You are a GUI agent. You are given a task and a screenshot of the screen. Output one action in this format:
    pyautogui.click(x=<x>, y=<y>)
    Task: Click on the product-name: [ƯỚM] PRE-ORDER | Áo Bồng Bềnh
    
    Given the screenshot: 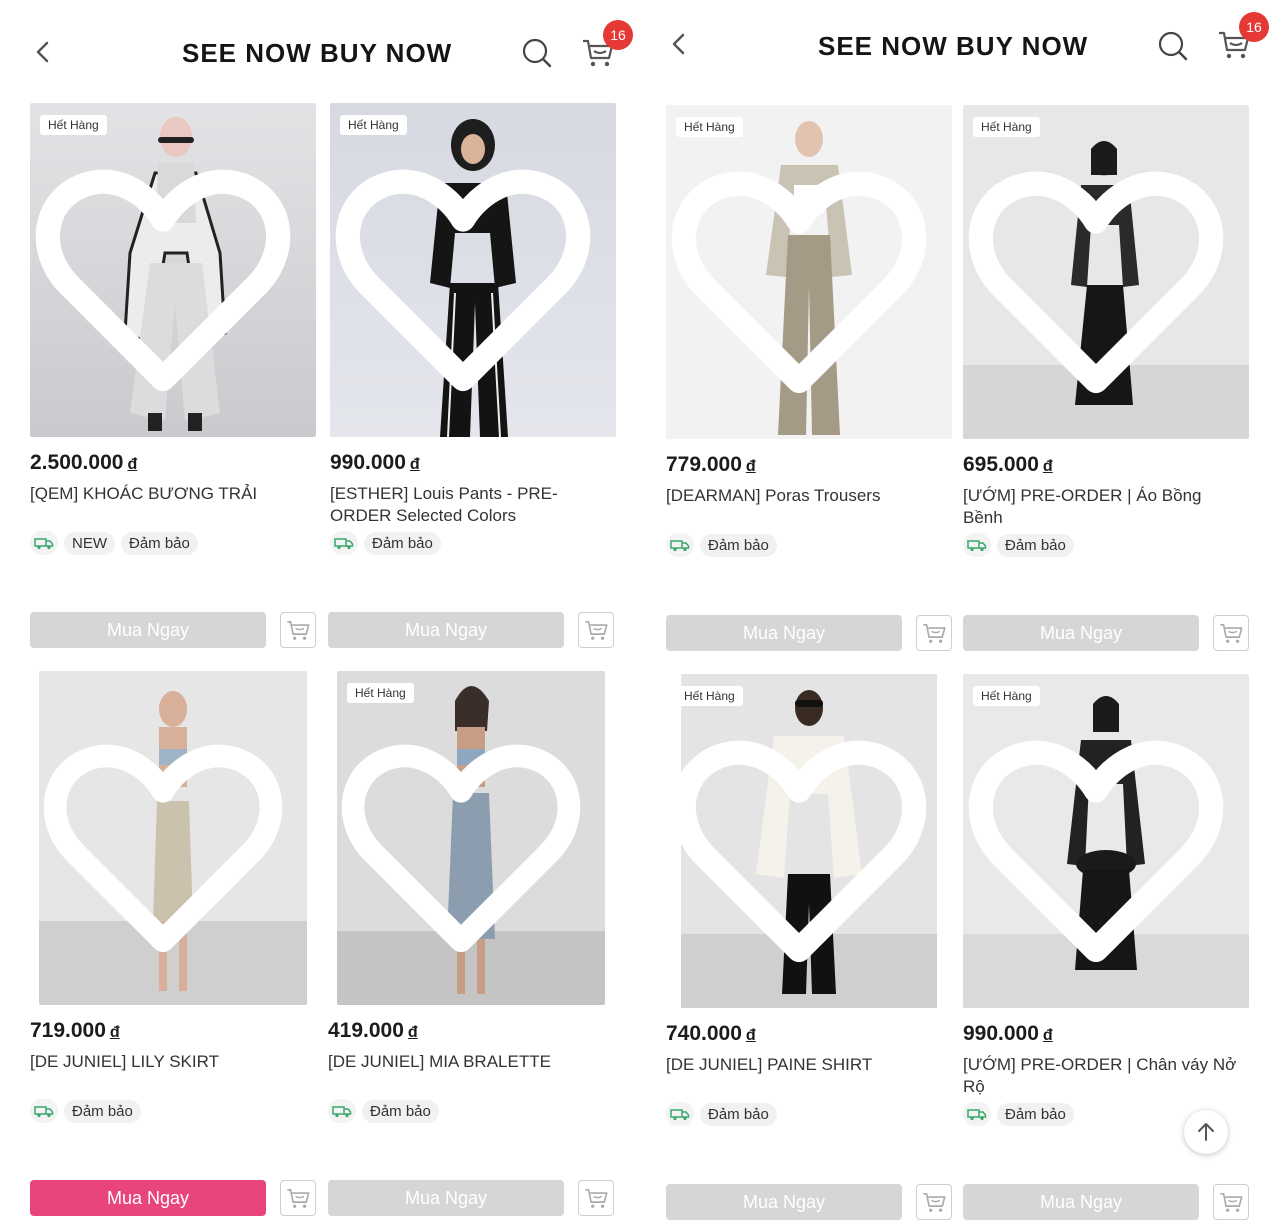 What is the action you would take?
    pyautogui.click(x=1082, y=506)
    